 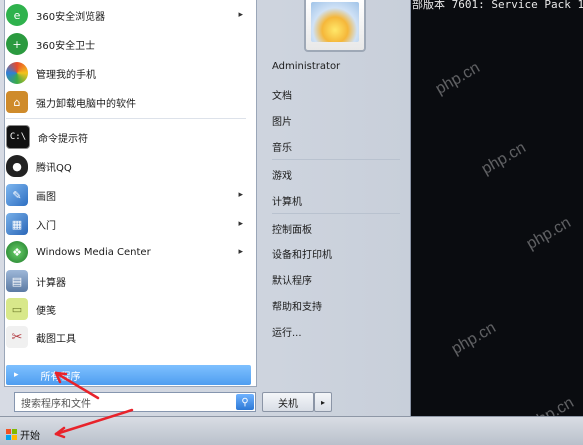 I want to click on app-uninstaller: ⌂ 强力卸载电脑中的软件, so click(x=127, y=102).